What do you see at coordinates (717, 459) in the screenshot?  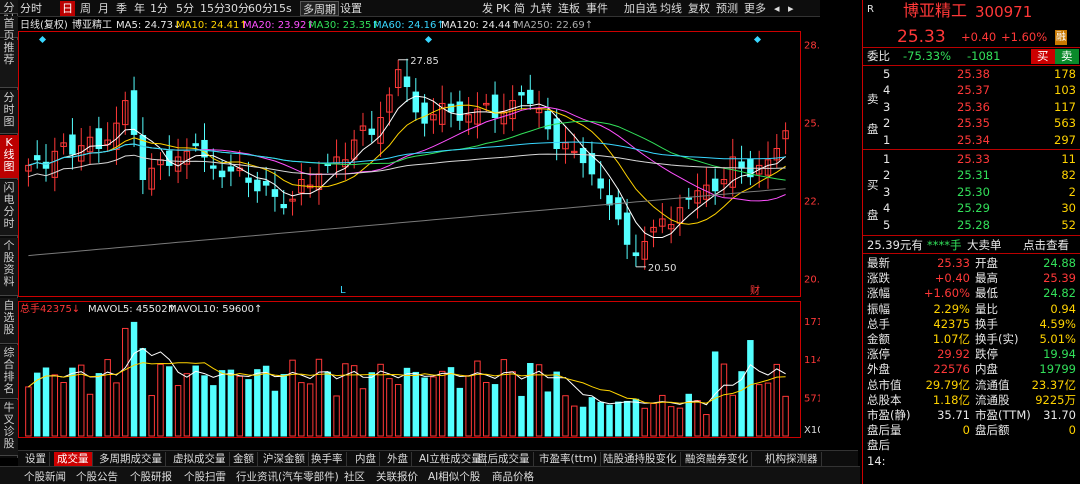 I see `indicator-tab-13: 融资融券变化` at bounding box center [717, 459].